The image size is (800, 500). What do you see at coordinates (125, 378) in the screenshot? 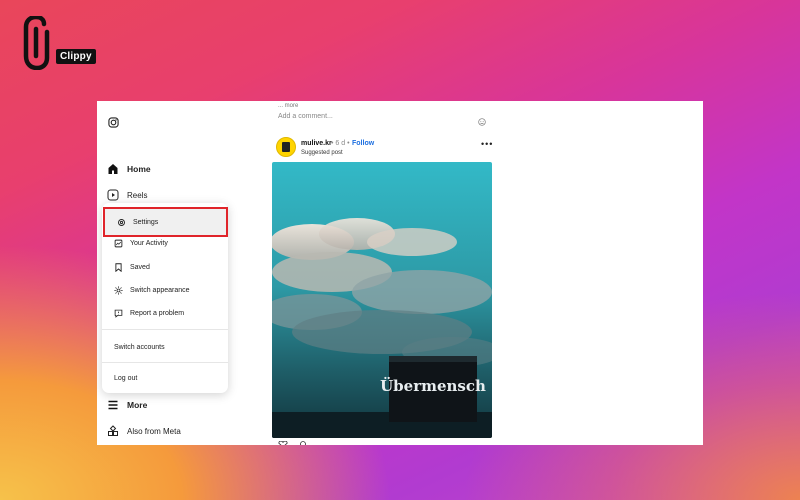
I see `menu-item-log-out: Log out` at bounding box center [125, 378].